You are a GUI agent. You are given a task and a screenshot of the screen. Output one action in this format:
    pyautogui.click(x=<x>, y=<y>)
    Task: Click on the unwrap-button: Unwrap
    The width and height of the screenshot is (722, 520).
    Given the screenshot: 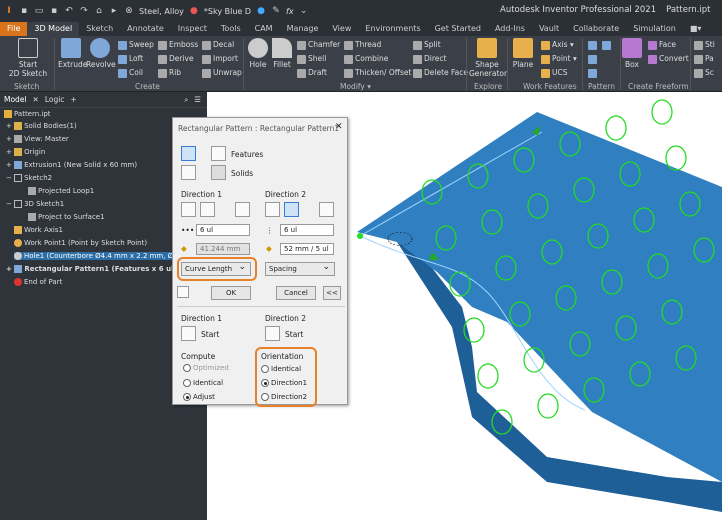 What is the action you would take?
    pyautogui.click(x=222, y=73)
    